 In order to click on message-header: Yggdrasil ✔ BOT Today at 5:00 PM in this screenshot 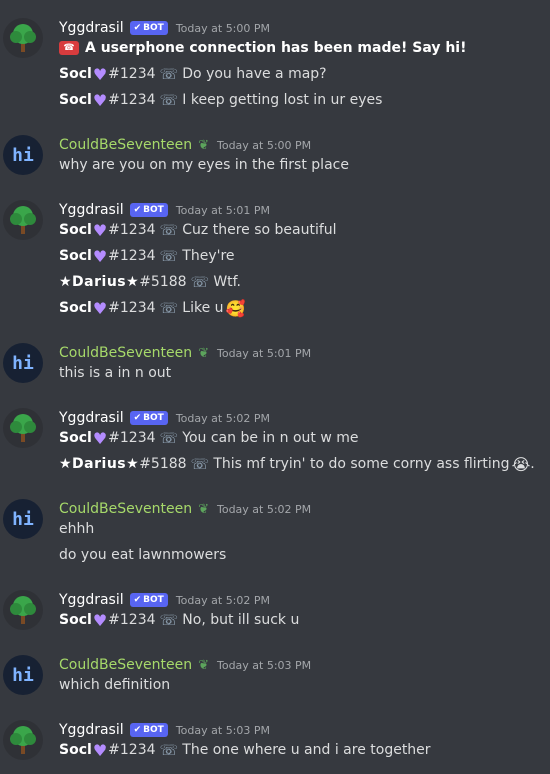, I will do `click(164, 28)`.